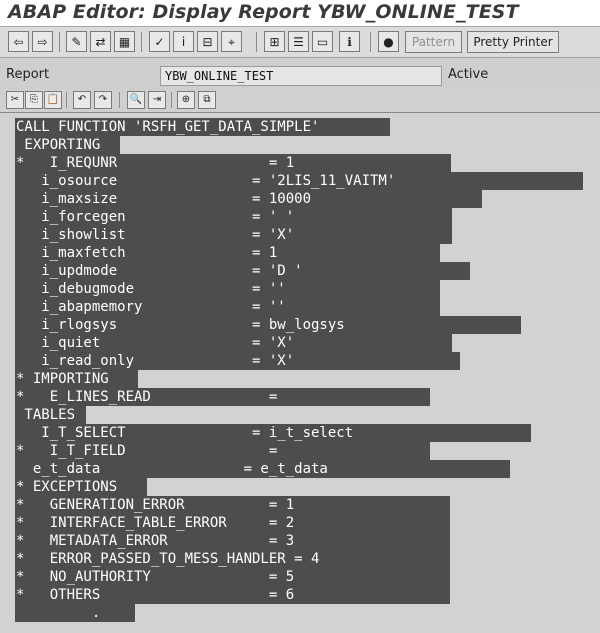 The height and width of the screenshot is (633, 600). I want to click on code-line-text: * I_REQUNR = 1, so click(155, 163).